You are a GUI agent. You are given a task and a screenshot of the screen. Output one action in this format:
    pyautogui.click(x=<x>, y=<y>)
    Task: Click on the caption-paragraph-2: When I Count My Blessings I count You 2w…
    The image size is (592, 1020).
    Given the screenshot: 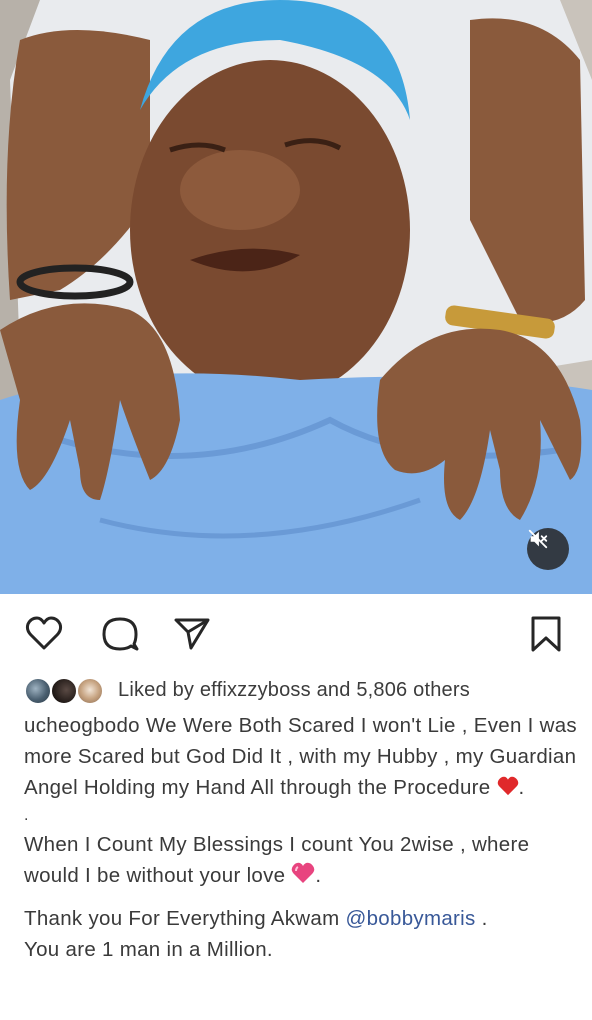 What is the action you would take?
    pyautogui.click(x=302, y=860)
    